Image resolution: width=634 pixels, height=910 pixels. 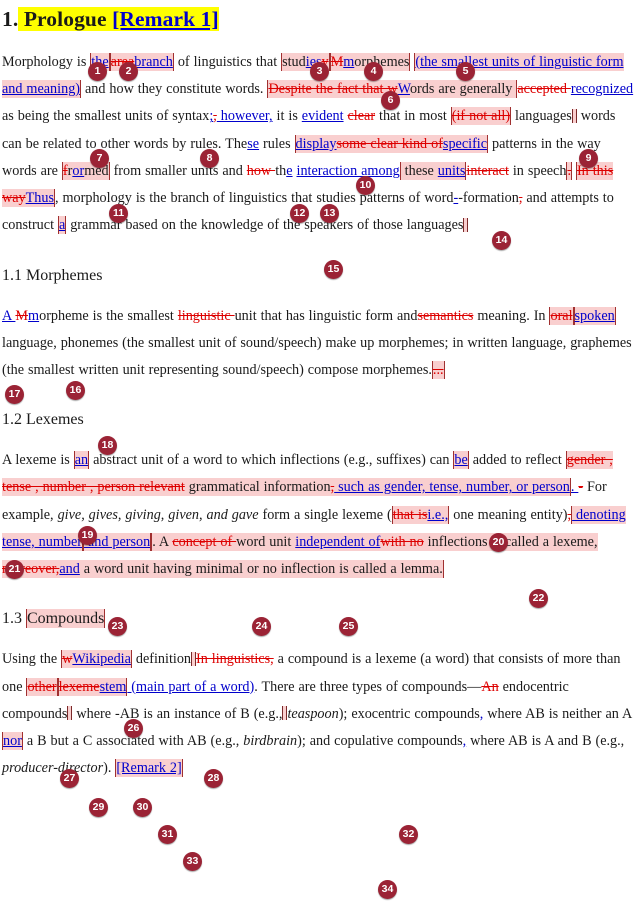 I want to click on insertion: specific, so click(x=465, y=143).